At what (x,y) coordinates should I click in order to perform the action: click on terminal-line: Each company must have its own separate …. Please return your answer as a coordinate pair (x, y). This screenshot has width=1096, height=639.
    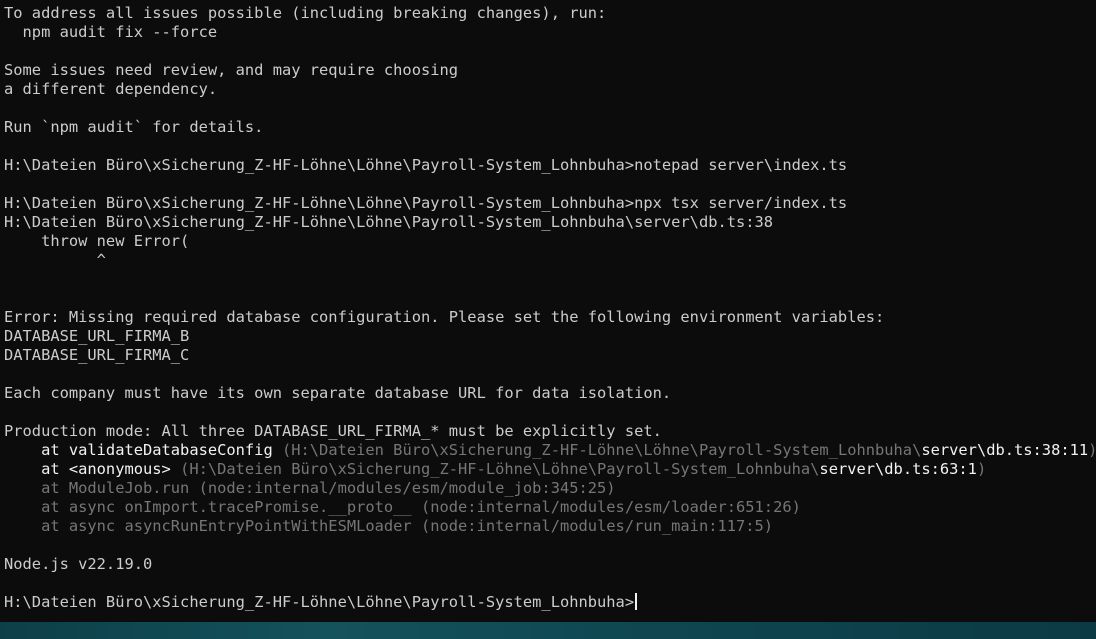
    Looking at the image, I should click on (550, 393).